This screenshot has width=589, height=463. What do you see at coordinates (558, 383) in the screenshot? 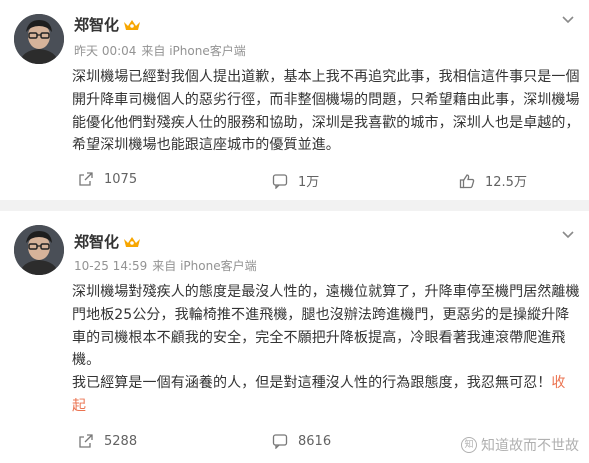
I see `collapse-link: 收` at bounding box center [558, 383].